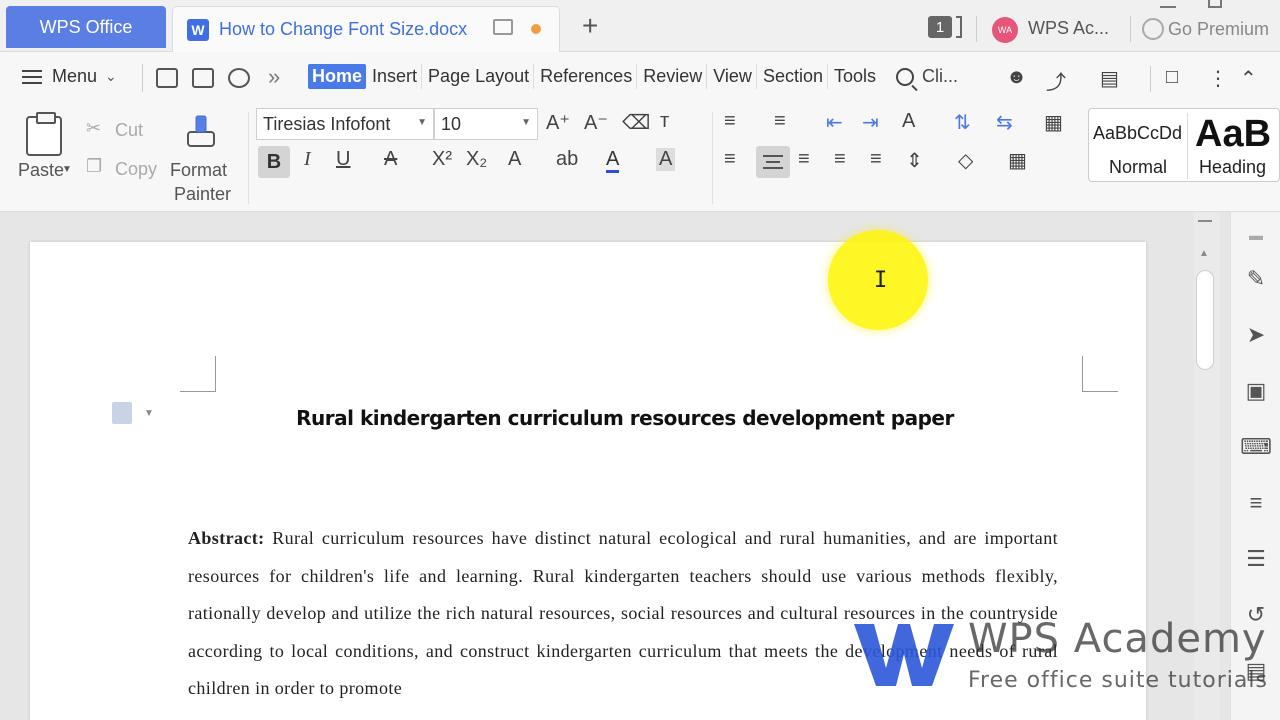 The height and width of the screenshot is (720, 1280). Describe the element at coordinates (840, 159) in the screenshot. I see `justify-icon: ≡` at that location.